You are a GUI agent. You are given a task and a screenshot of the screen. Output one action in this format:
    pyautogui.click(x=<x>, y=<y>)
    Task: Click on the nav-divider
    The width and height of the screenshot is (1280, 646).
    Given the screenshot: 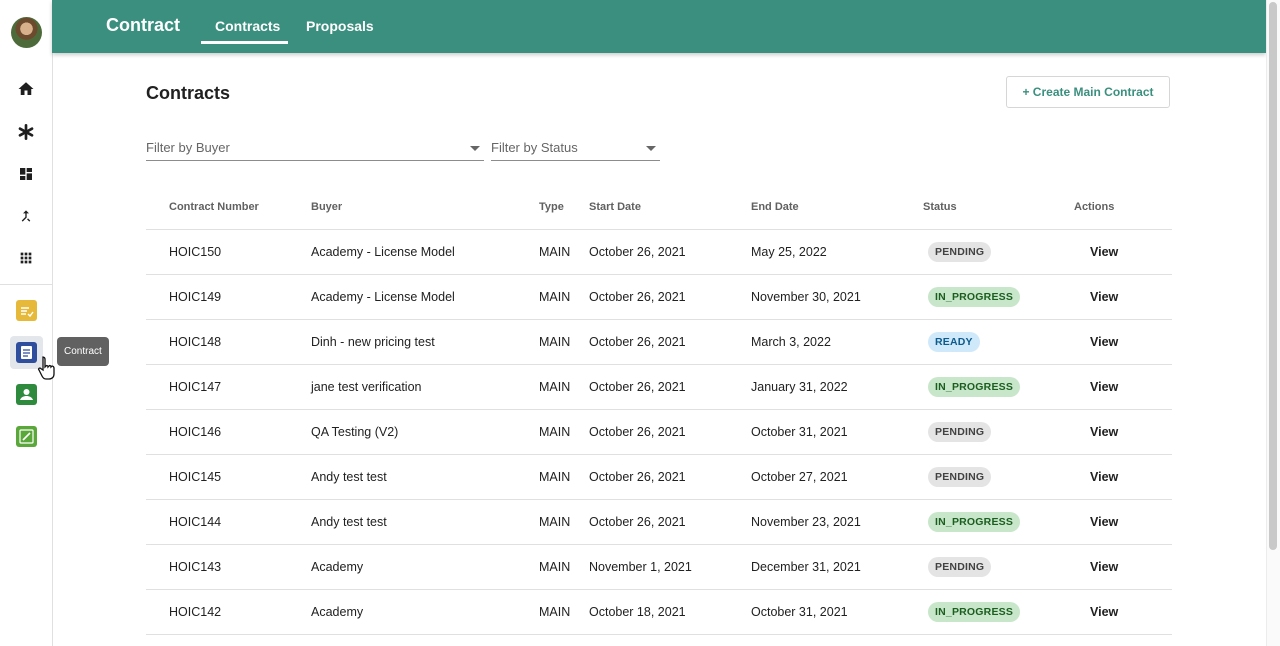 What is the action you would take?
    pyautogui.click(x=26, y=284)
    